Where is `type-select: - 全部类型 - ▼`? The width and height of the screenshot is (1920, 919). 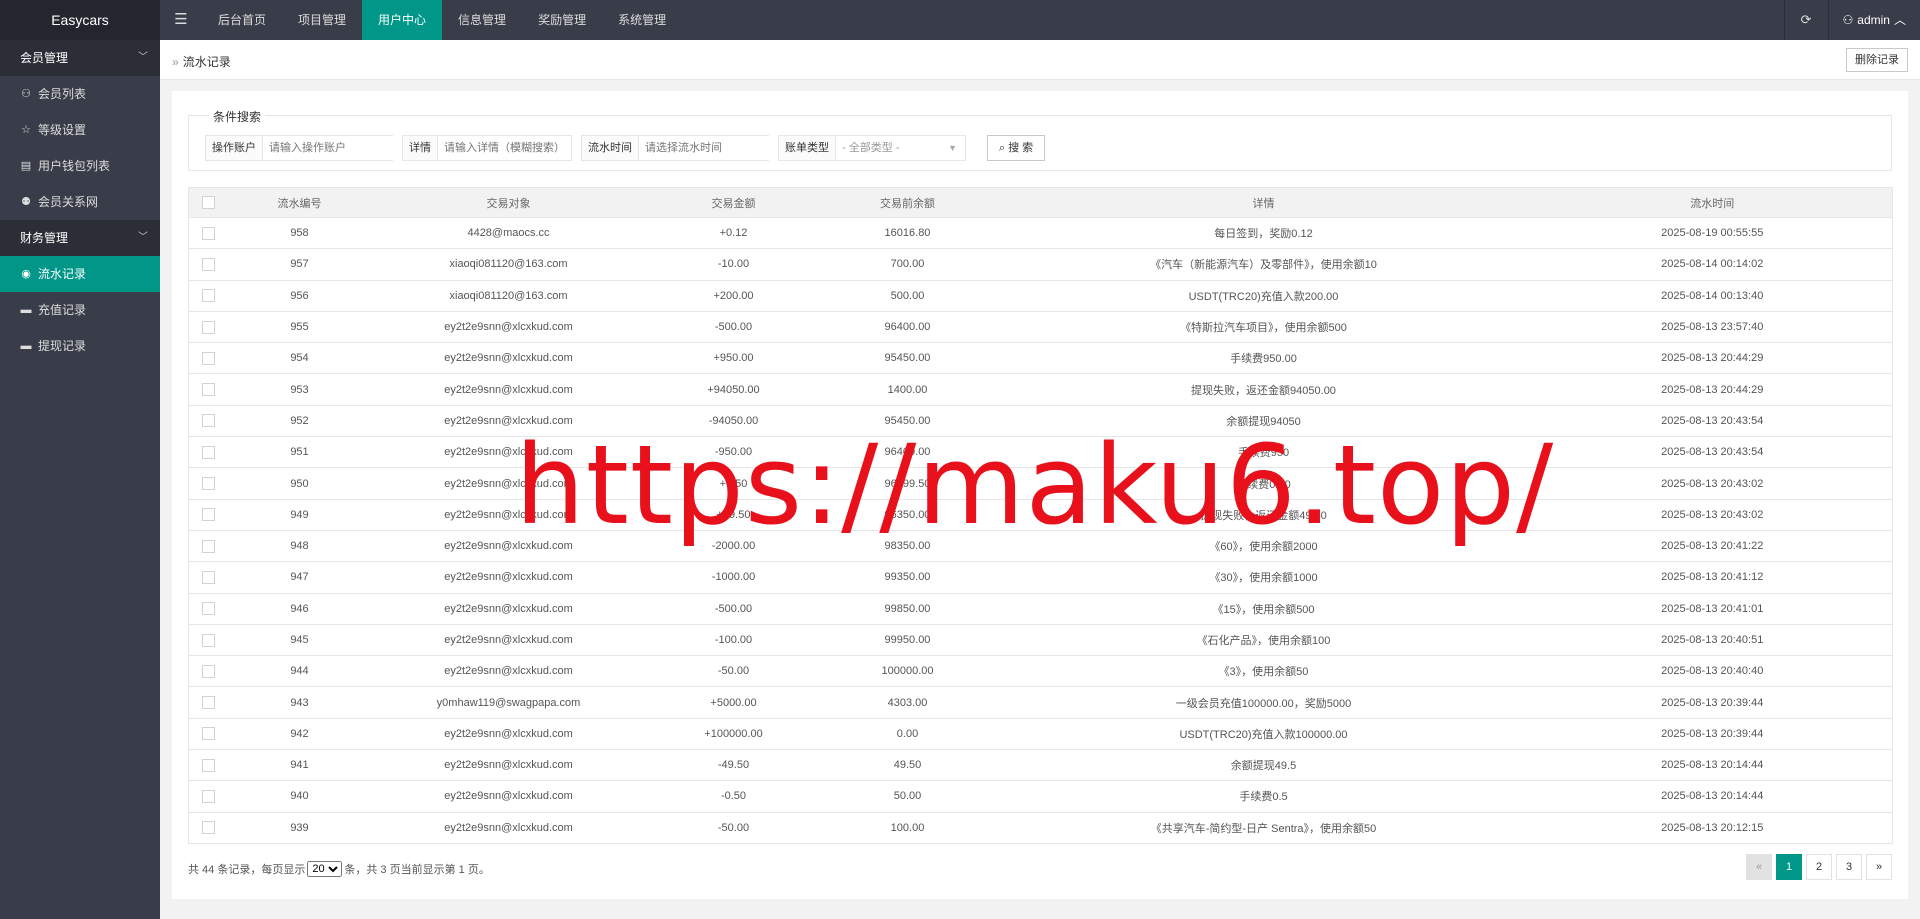 type-select: - 全部类型 - ▼ is located at coordinates (900, 148).